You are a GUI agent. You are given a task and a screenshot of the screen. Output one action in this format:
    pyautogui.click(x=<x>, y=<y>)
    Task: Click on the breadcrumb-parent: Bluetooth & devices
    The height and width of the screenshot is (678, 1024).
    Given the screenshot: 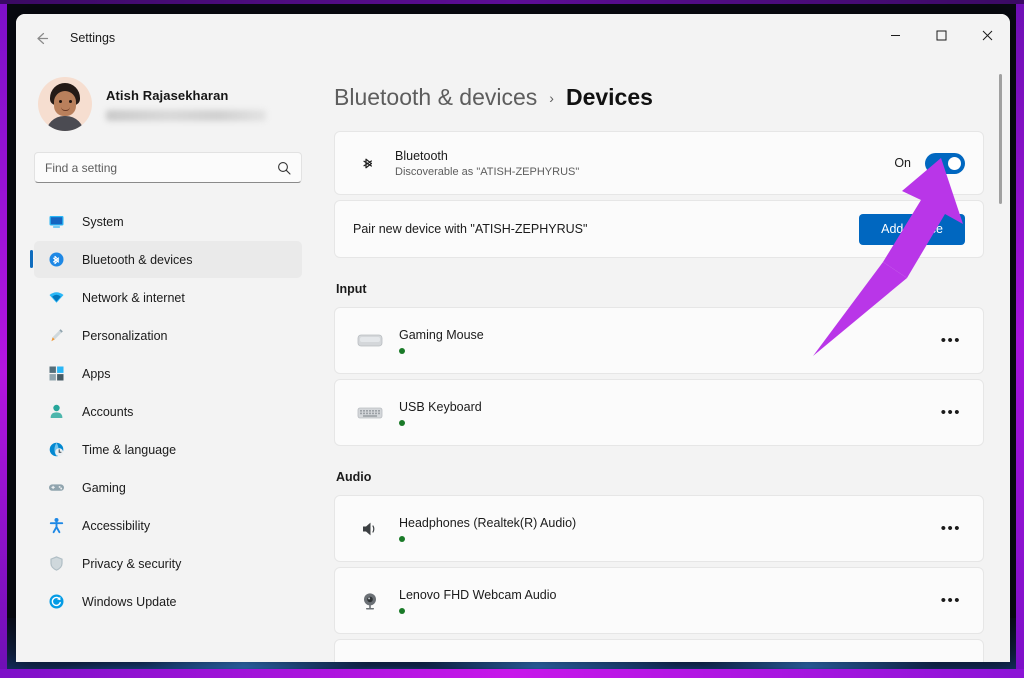 What is the action you would take?
    pyautogui.click(x=435, y=97)
    